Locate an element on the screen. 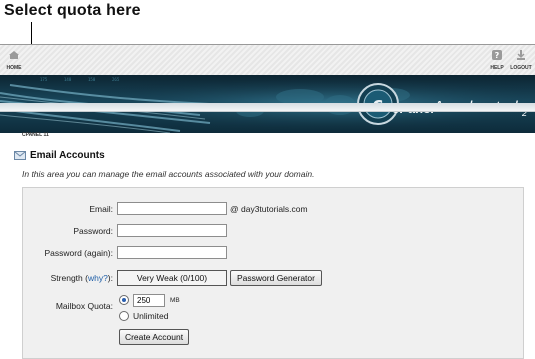 This screenshot has height=359, width=535. password-again-field is located at coordinates (172, 252).